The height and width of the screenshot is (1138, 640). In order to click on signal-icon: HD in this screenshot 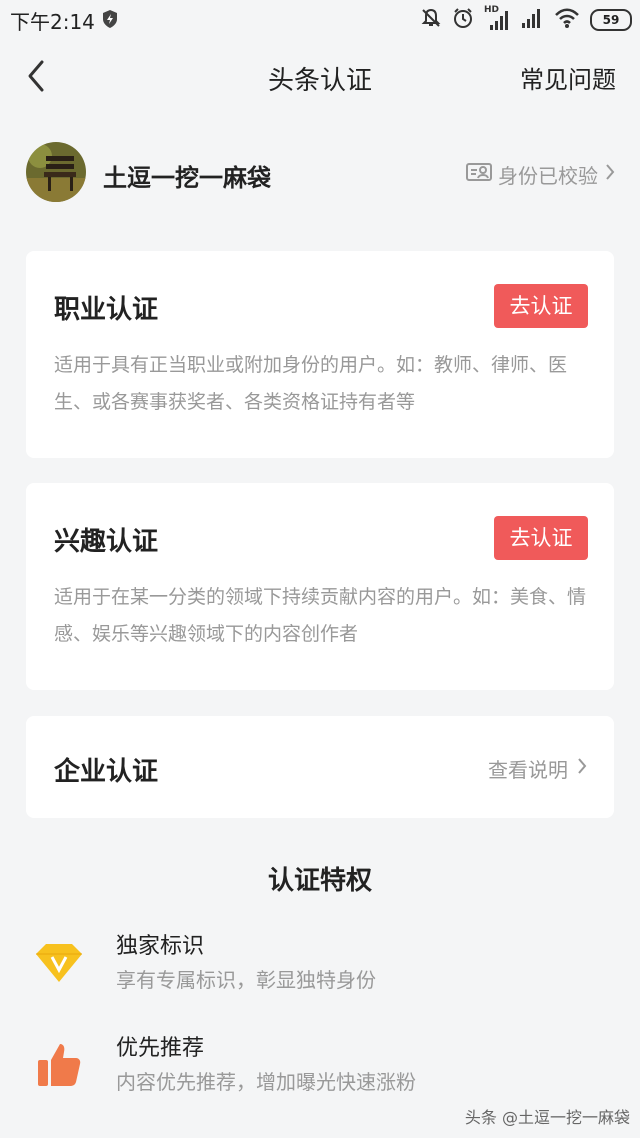, I will do `click(497, 18)`.